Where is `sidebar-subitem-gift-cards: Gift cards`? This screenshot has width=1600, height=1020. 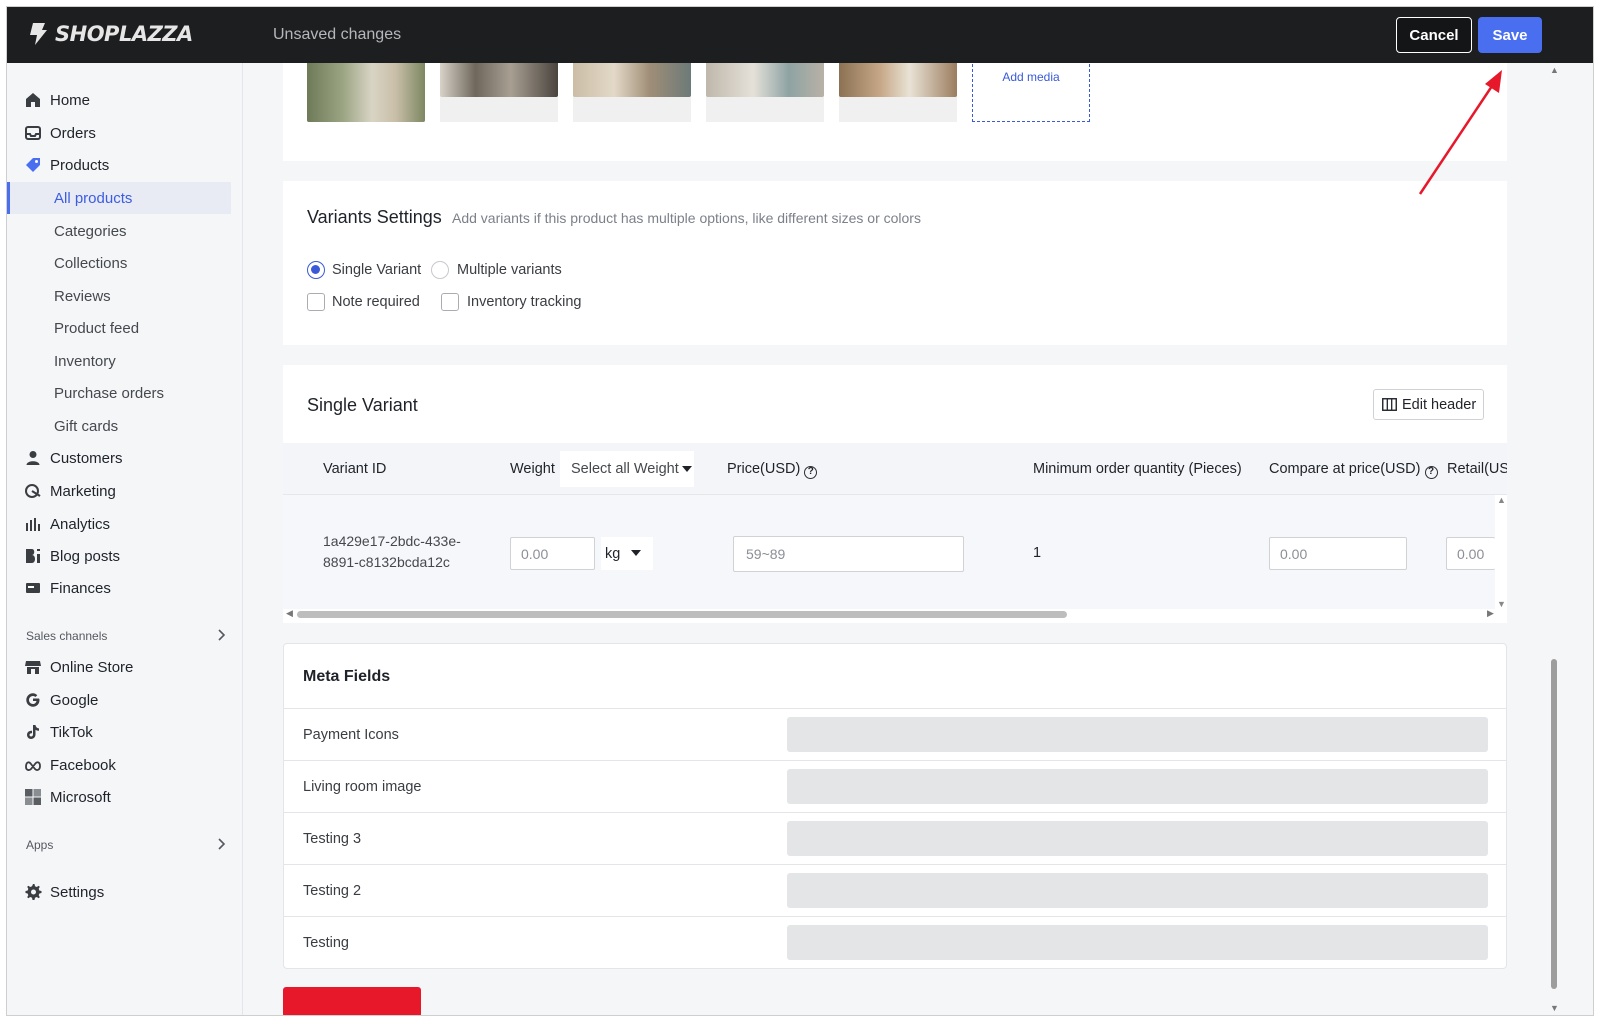
sidebar-subitem-gift-cards: Gift cards is located at coordinates (119, 426).